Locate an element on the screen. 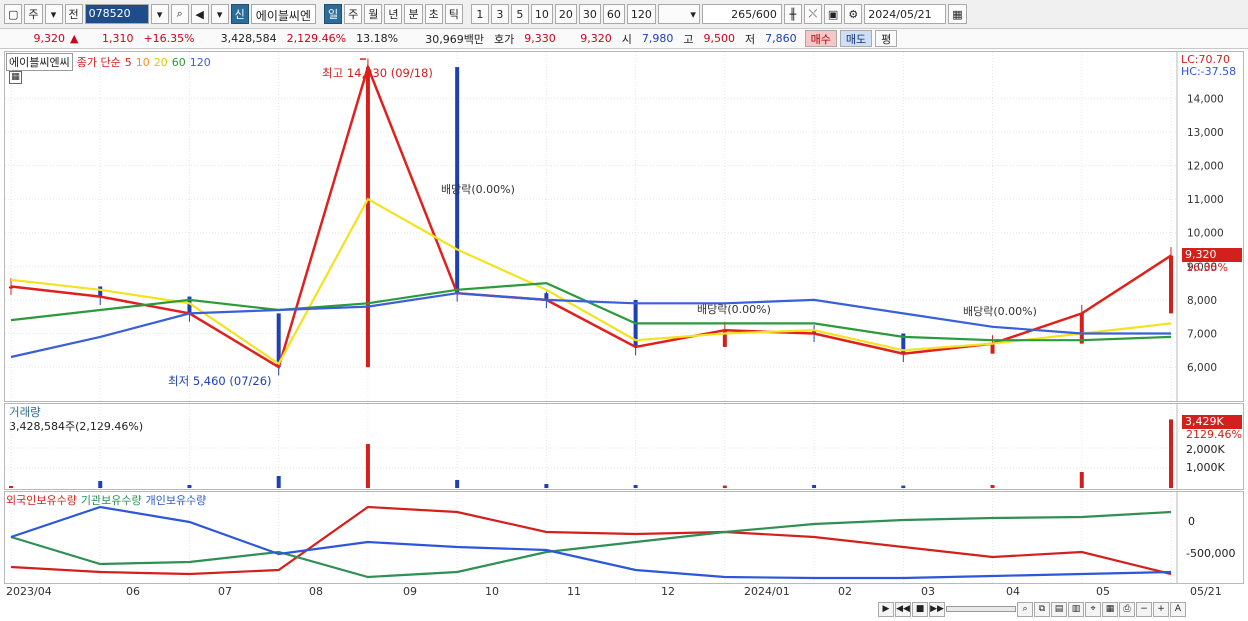 The image size is (1248, 621). fast-forward-icon: ▶▶ is located at coordinates (937, 609).